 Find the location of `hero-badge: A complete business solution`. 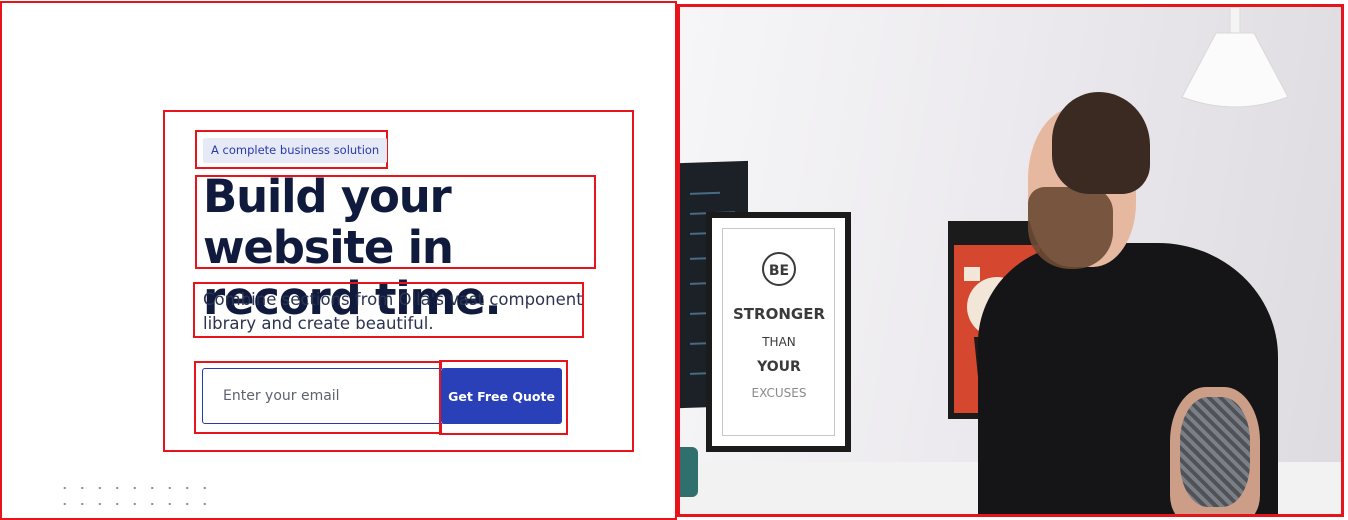

hero-badge: A complete business solution is located at coordinates (295, 150).